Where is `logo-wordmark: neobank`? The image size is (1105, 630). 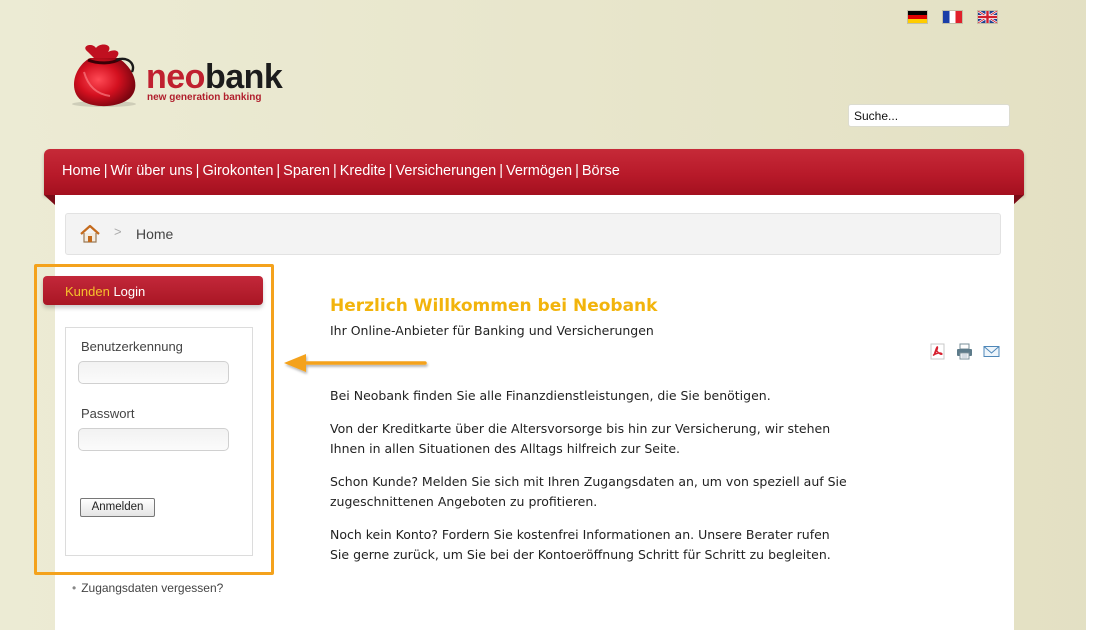 logo-wordmark: neobank is located at coordinates (214, 77).